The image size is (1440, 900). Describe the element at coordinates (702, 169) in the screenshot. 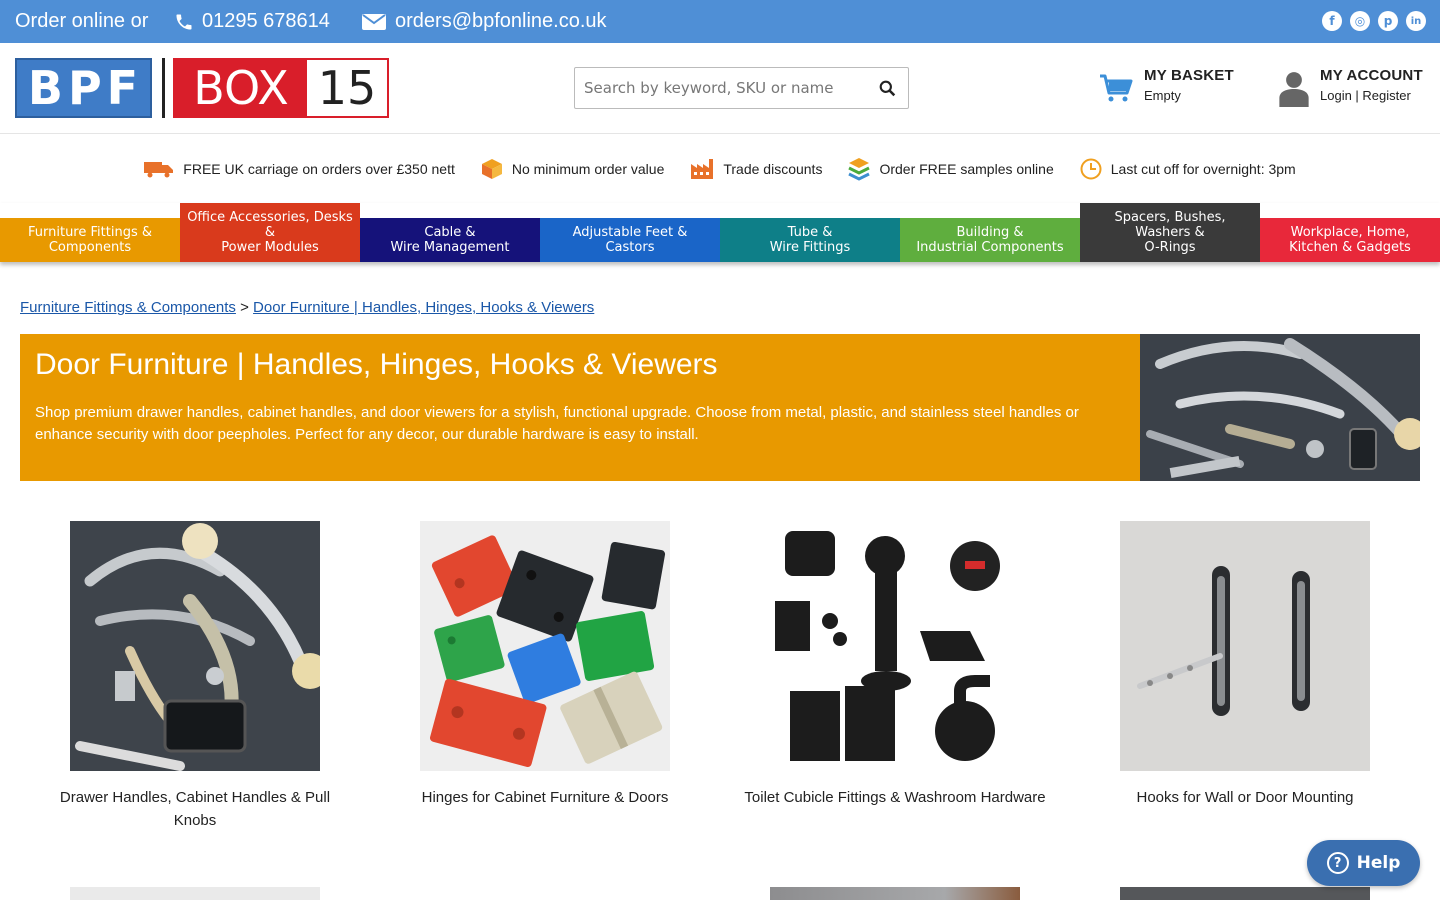

I see `factory-icon` at that location.